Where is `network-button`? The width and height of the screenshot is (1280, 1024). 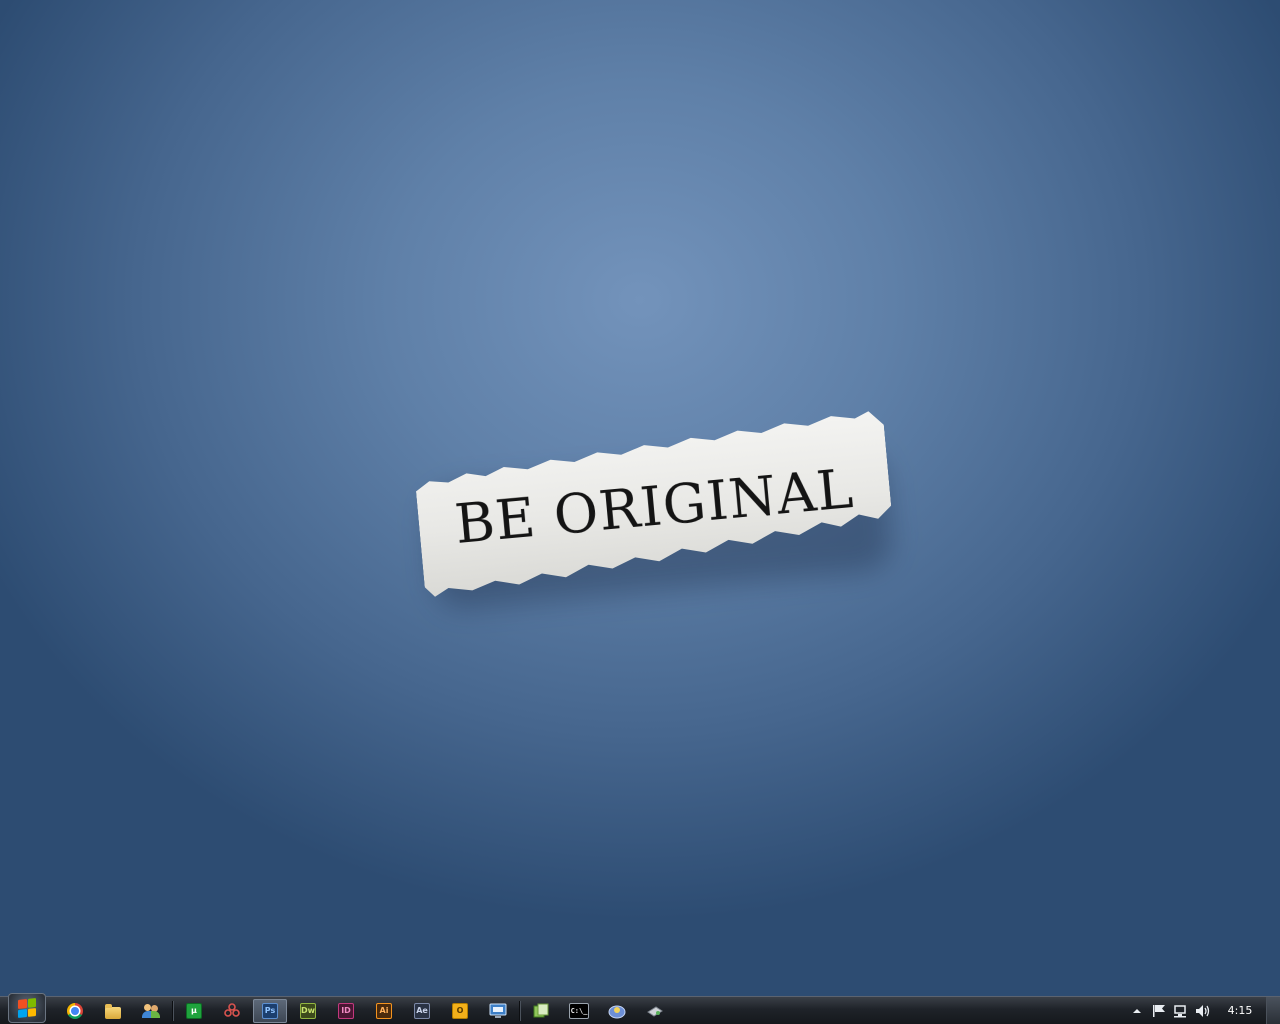
network-button is located at coordinates (1181, 1011).